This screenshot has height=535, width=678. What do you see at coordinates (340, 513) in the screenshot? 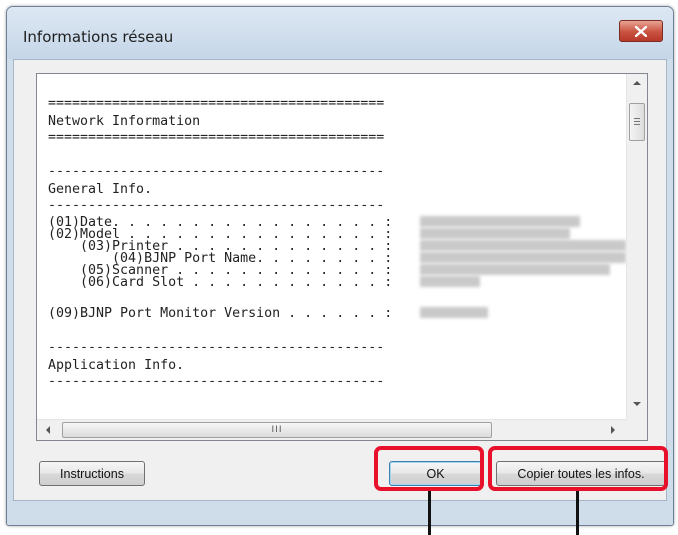
I see `status-bar` at bounding box center [340, 513].